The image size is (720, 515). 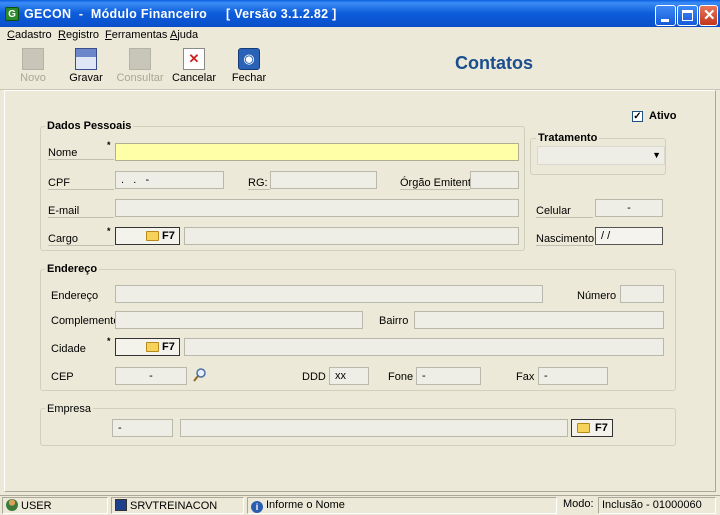 What do you see at coordinates (394, 321) in the screenshot?
I see `bairro-label: Bairro` at bounding box center [394, 321].